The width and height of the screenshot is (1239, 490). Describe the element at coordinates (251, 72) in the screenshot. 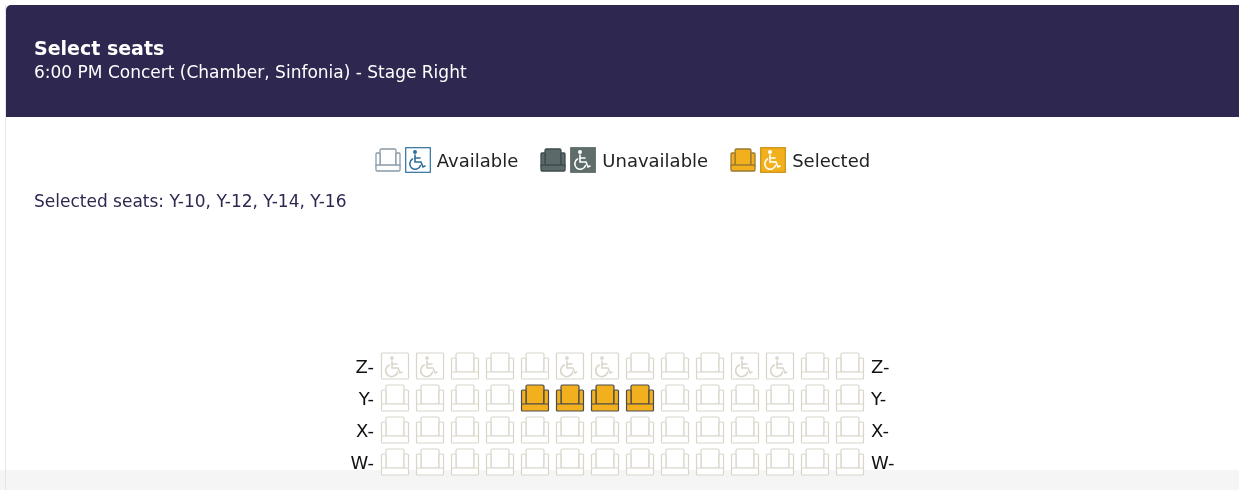

I see `event-subtitle: 6:00 PM Concert (Chamber, Sinfonia) - Stage Right` at that location.